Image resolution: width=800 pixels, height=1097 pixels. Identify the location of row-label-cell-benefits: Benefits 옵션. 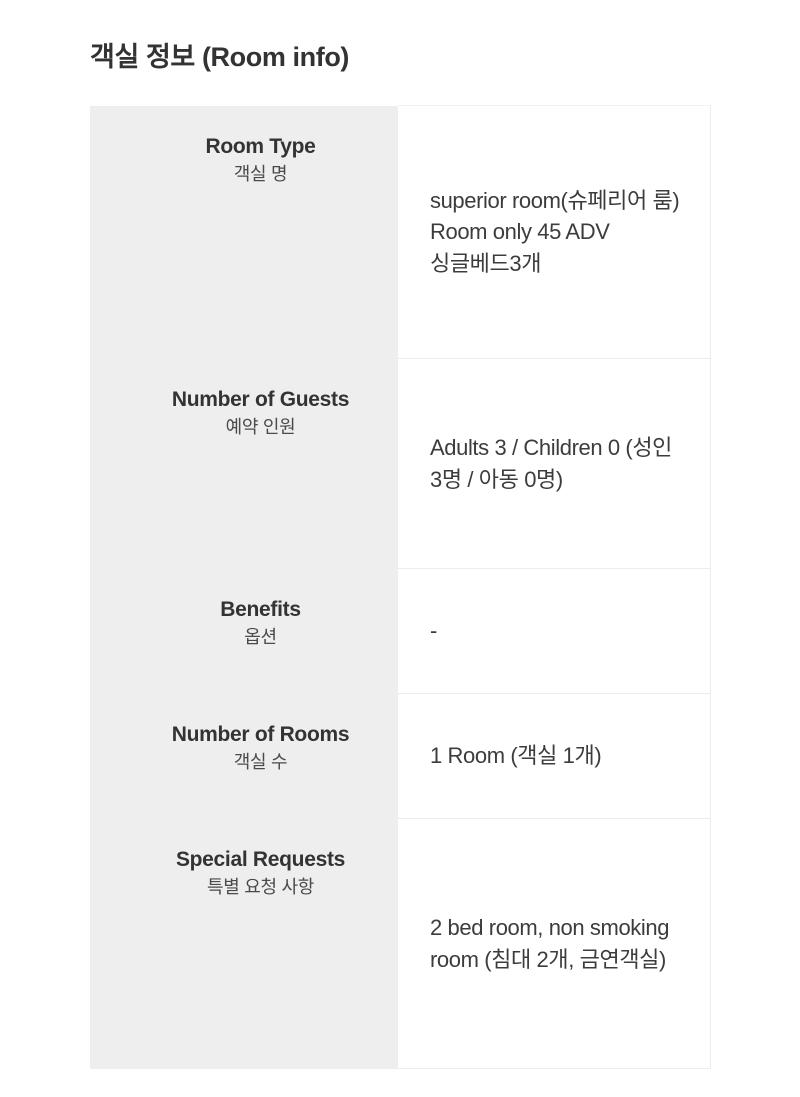
(244, 631).